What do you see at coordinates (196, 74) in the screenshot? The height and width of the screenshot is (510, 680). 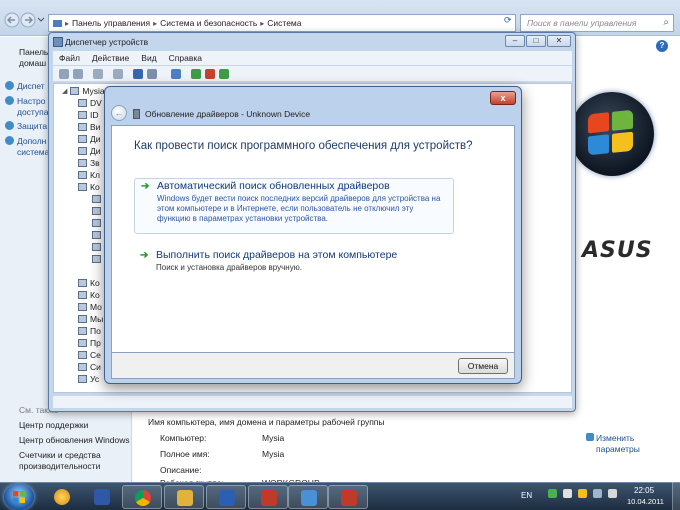 I see `update-driver-icon` at bounding box center [196, 74].